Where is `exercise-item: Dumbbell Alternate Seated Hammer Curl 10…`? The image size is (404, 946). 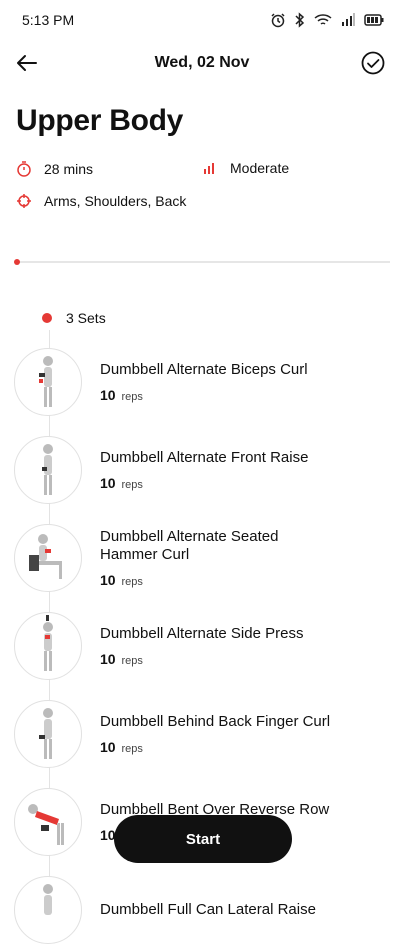 exercise-item: Dumbbell Alternate Seated Hammer Curl 10… is located at coordinates (204, 558).